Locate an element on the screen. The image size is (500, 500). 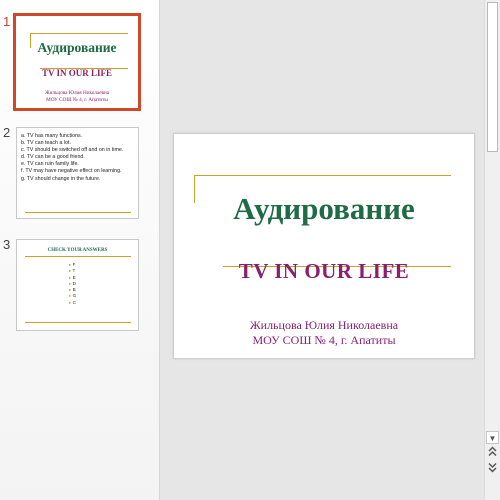
double-chevron-down-icon is located at coordinates (492, 468).